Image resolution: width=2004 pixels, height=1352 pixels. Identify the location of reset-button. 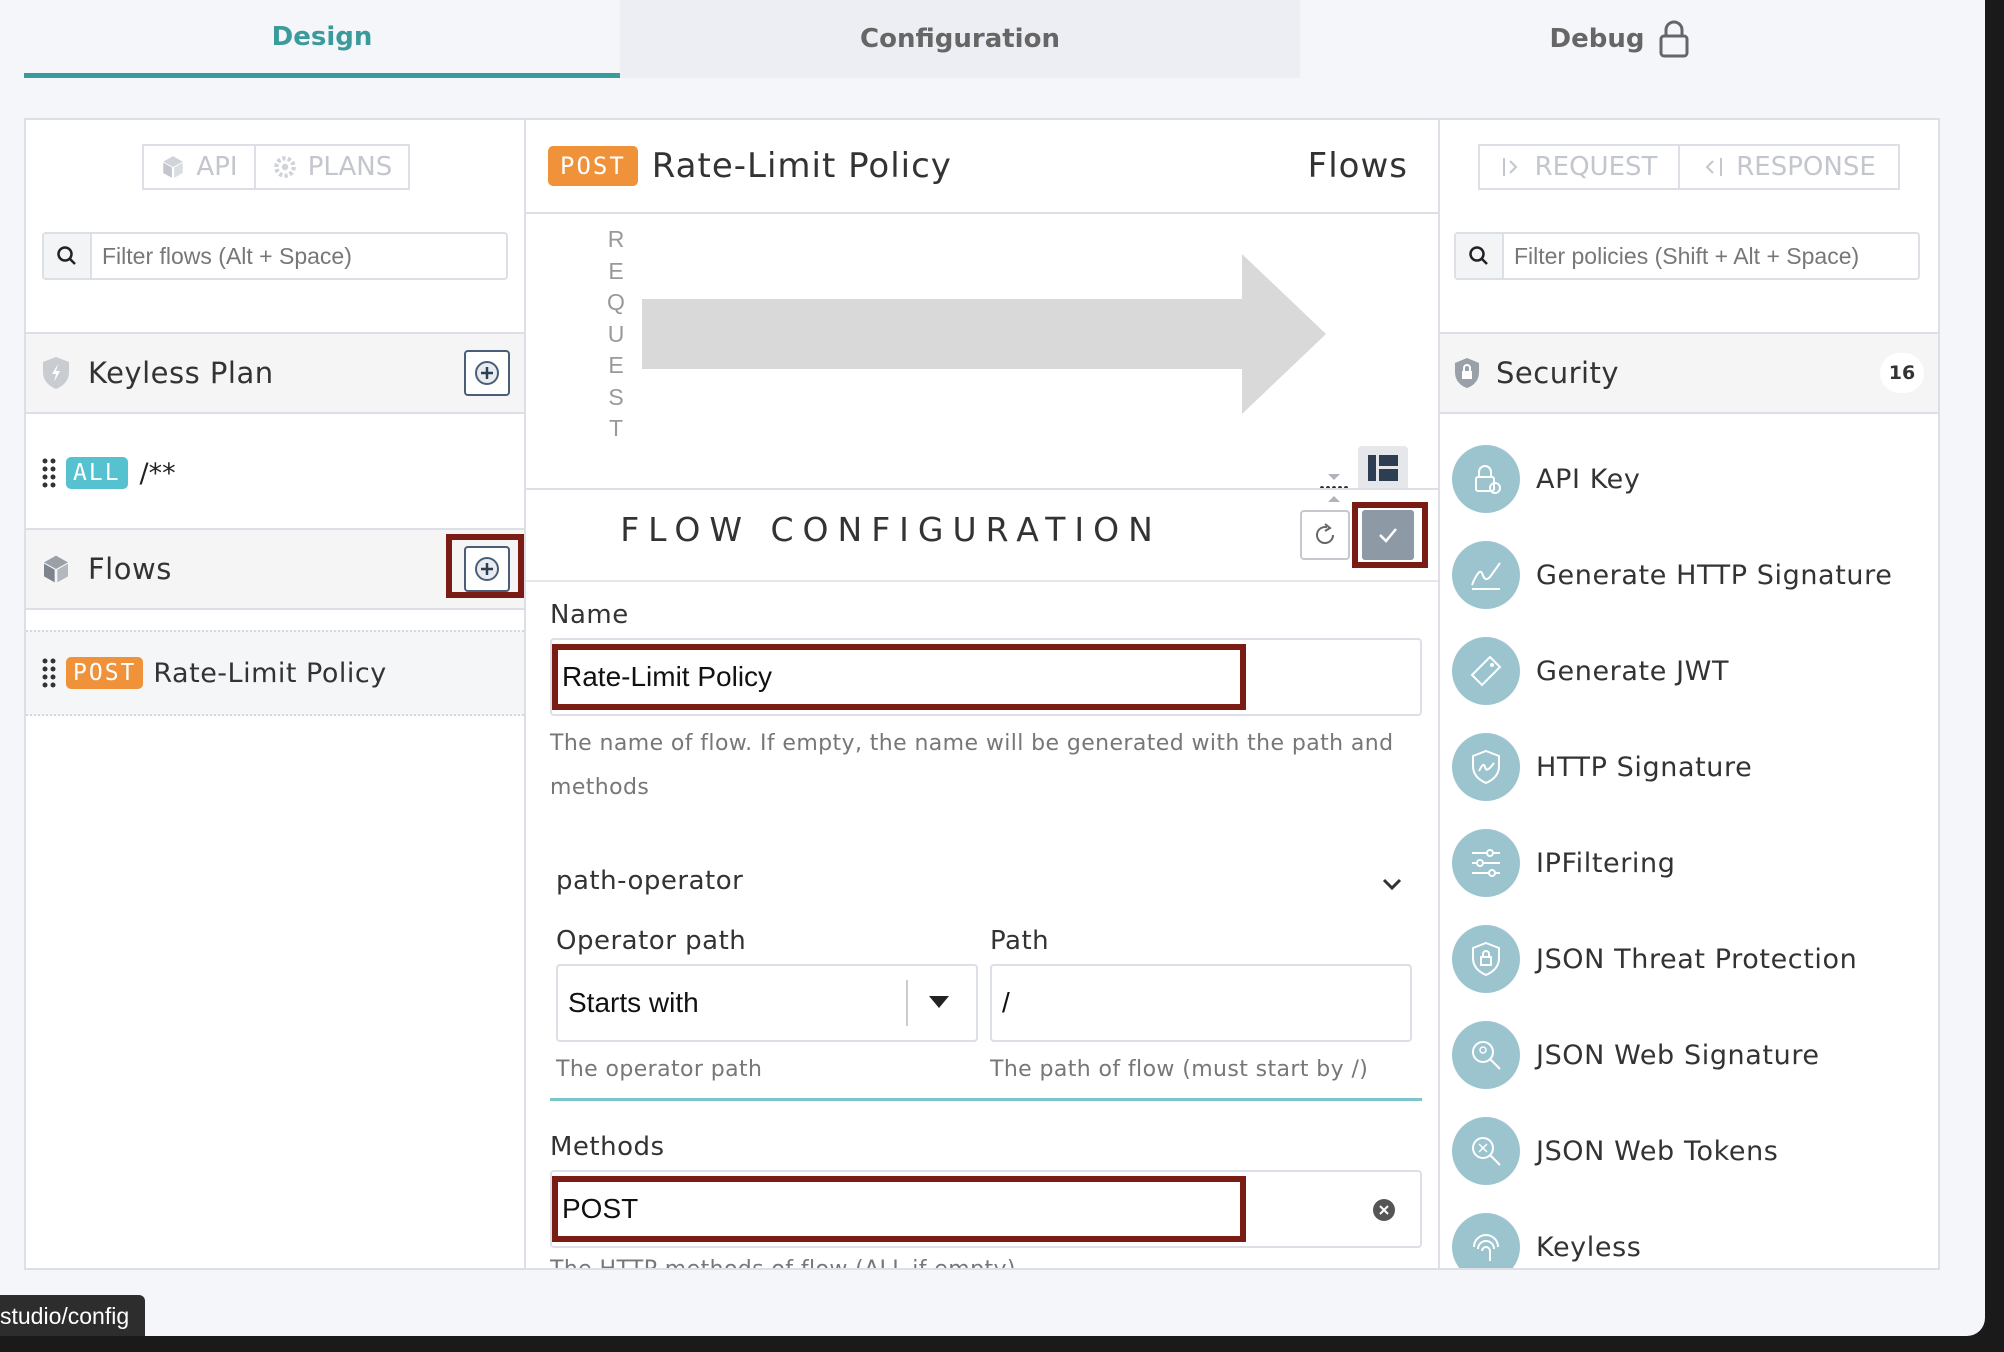
(1325, 535).